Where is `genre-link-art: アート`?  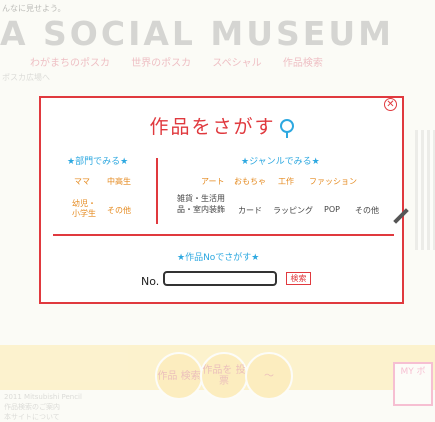 genre-link-art: アート is located at coordinates (213, 181).